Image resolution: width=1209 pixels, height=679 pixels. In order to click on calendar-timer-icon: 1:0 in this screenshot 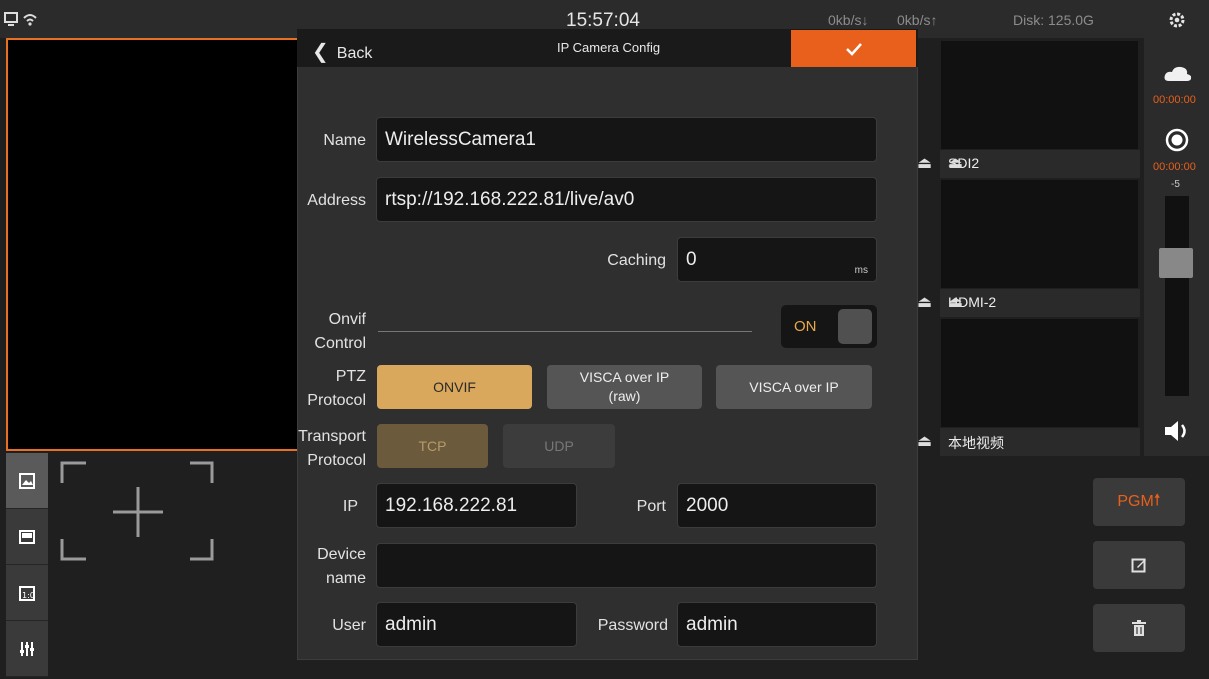, I will do `click(27, 593)`.